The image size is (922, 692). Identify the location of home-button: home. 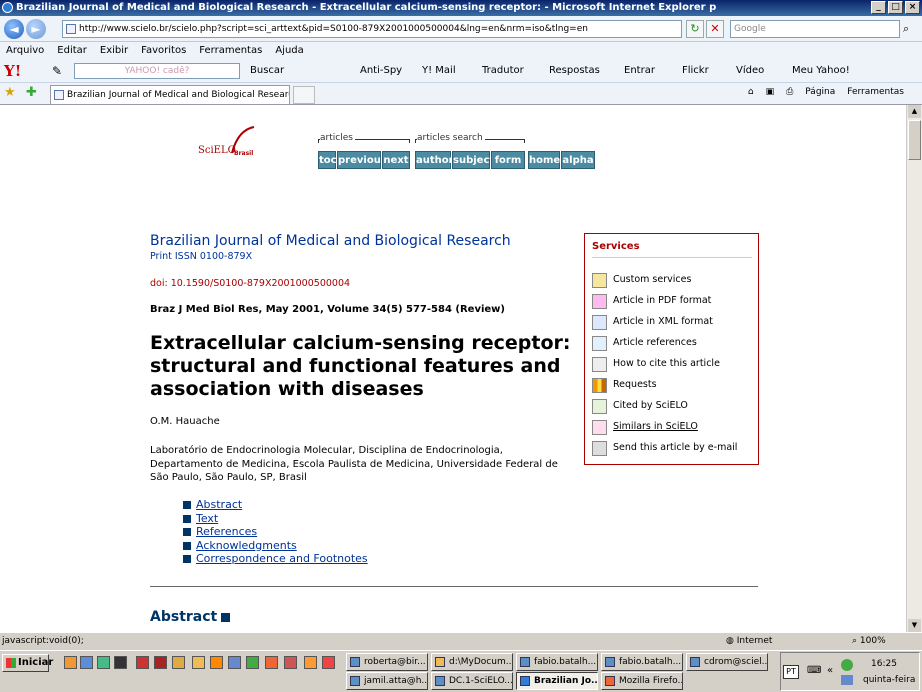
(544, 160).